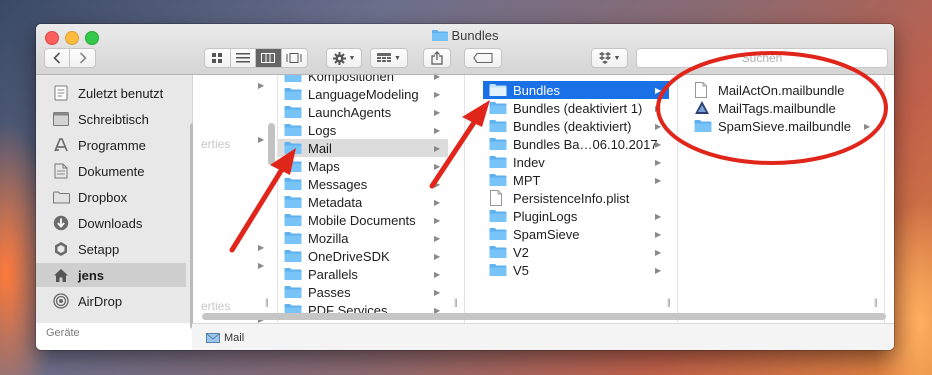 The image size is (932, 375). What do you see at coordinates (363, 130) in the screenshot?
I see `list-item: Logs ▶` at bounding box center [363, 130].